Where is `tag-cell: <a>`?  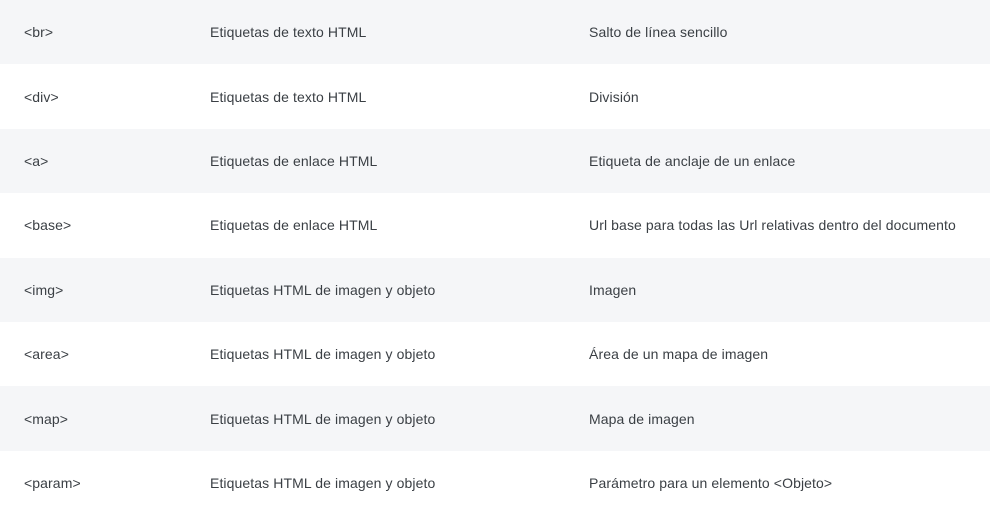 tag-cell: <a> is located at coordinates (36, 160).